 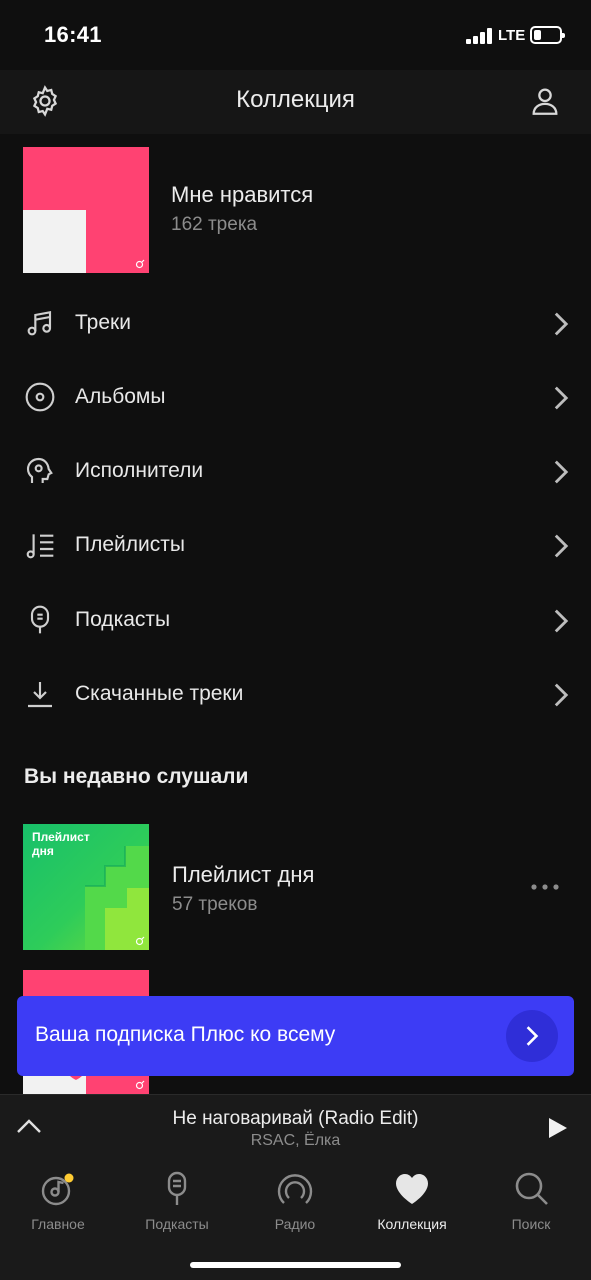 What do you see at coordinates (531, 1188) in the screenshot?
I see `search-icon` at bounding box center [531, 1188].